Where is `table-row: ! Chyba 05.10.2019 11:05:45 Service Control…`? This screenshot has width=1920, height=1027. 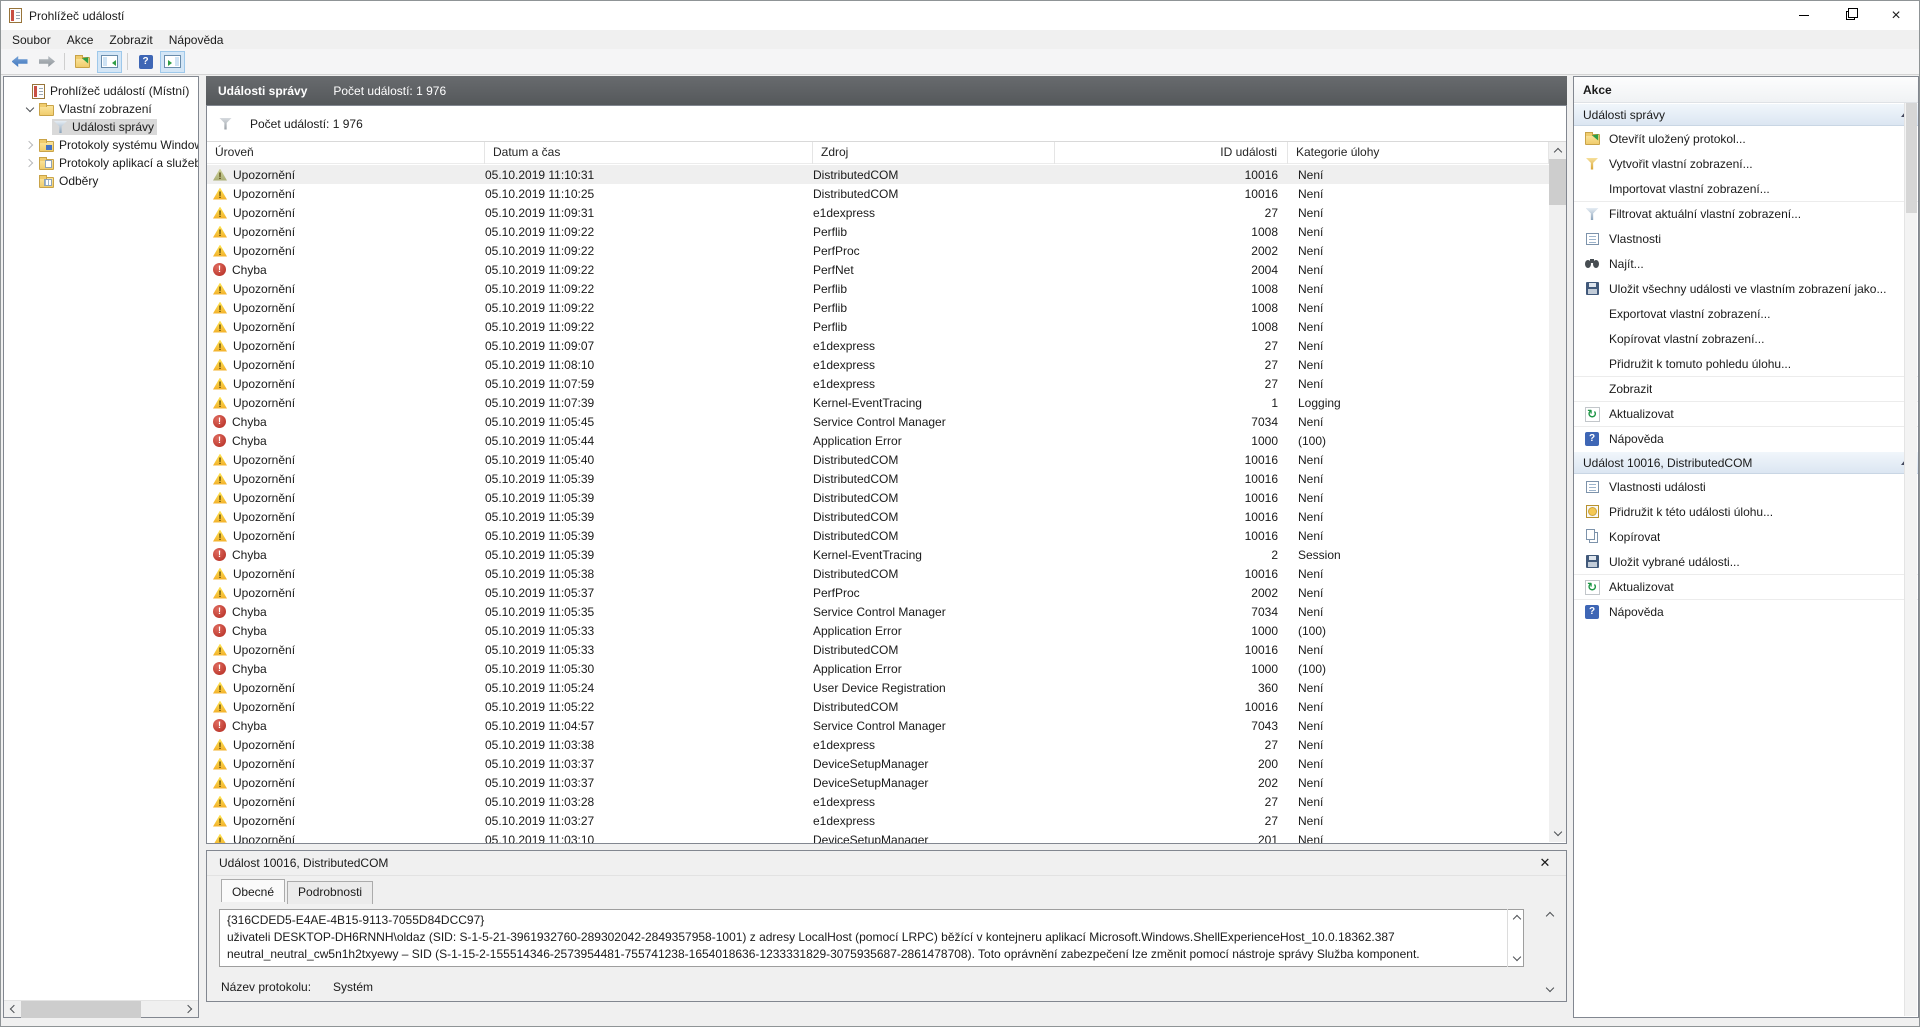 table-row: ! Chyba 05.10.2019 11:05:45 Service Control… is located at coordinates (878, 421).